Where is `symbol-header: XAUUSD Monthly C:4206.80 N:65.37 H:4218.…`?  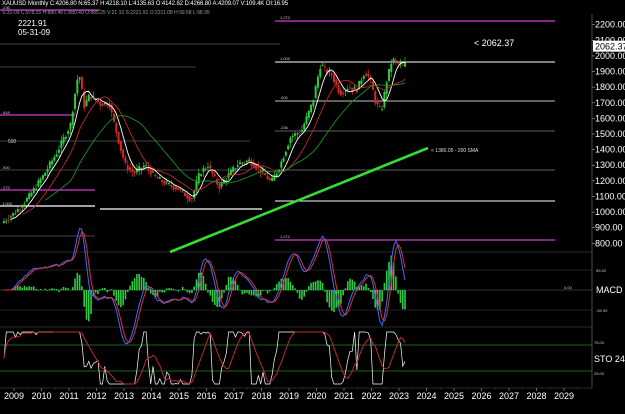
symbol-header: XAUUSD Monthly C:4206.80 N:65.37 H:4218.… is located at coordinates (145, 4).